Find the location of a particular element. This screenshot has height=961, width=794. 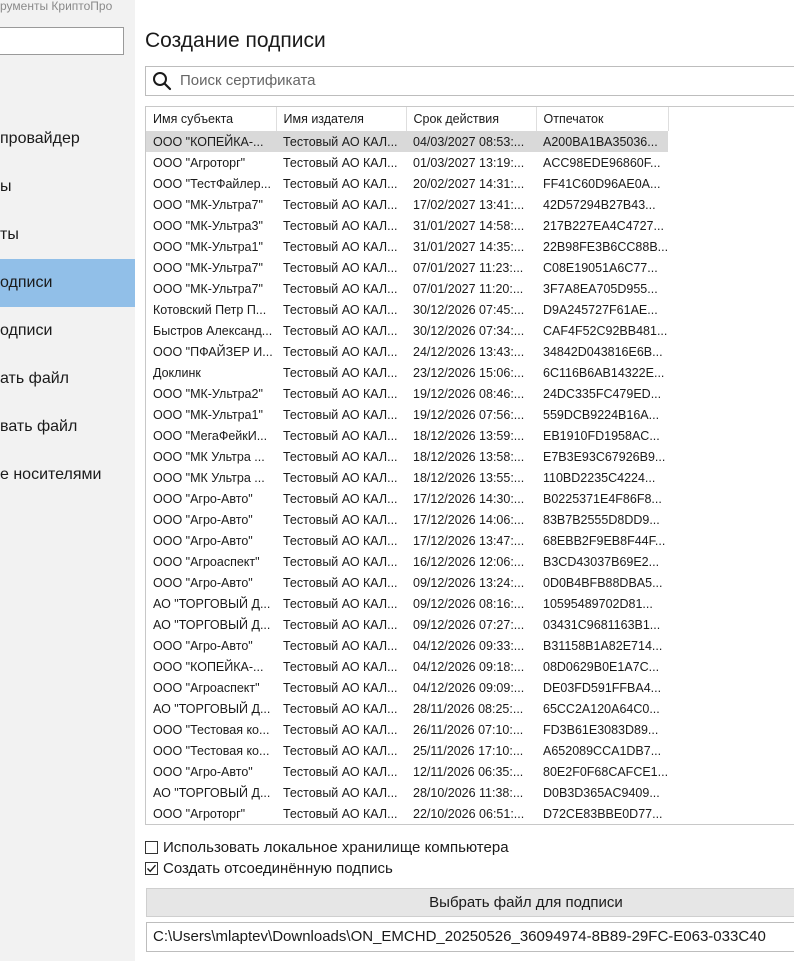

detached-signature-option: Создать отсоединённую подпись is located at coordinates (269, 868).